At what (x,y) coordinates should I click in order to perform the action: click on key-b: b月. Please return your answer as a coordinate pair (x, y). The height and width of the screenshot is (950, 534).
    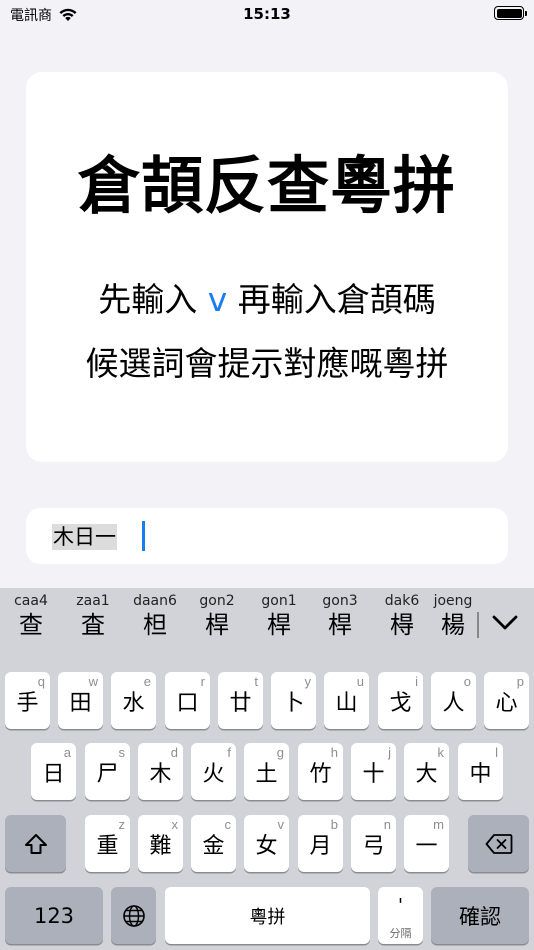
    Looking at the image, I should click on (320, 843).